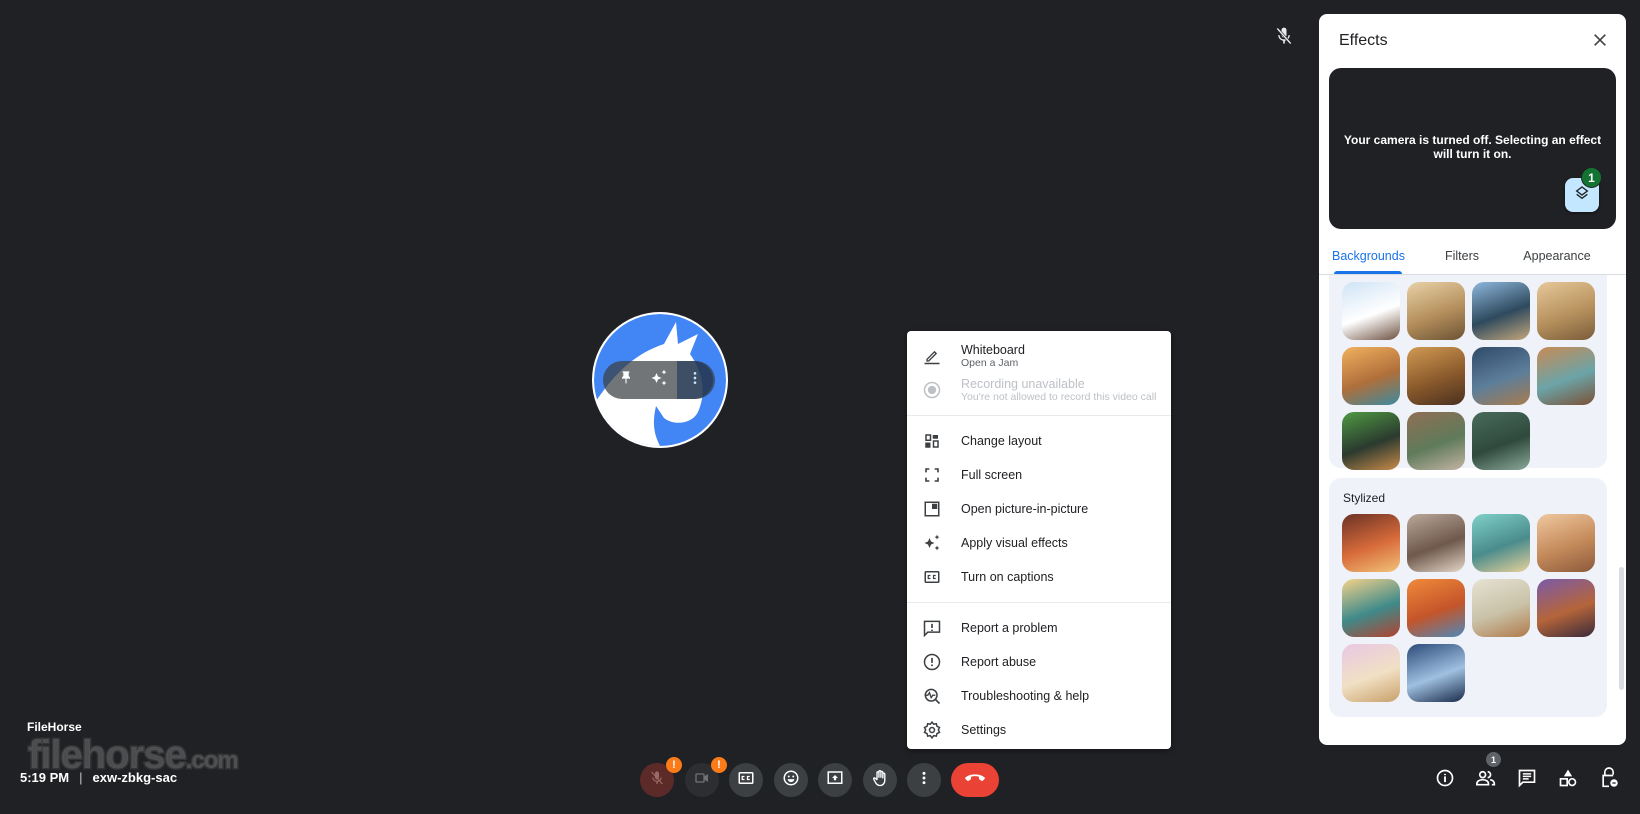 Image resolution: width=1640 pixels, height=814 pixels. Describe the element at coordinates (1039, 730) in the screenshot. I see `menu-item-settings: Settings` at that location.